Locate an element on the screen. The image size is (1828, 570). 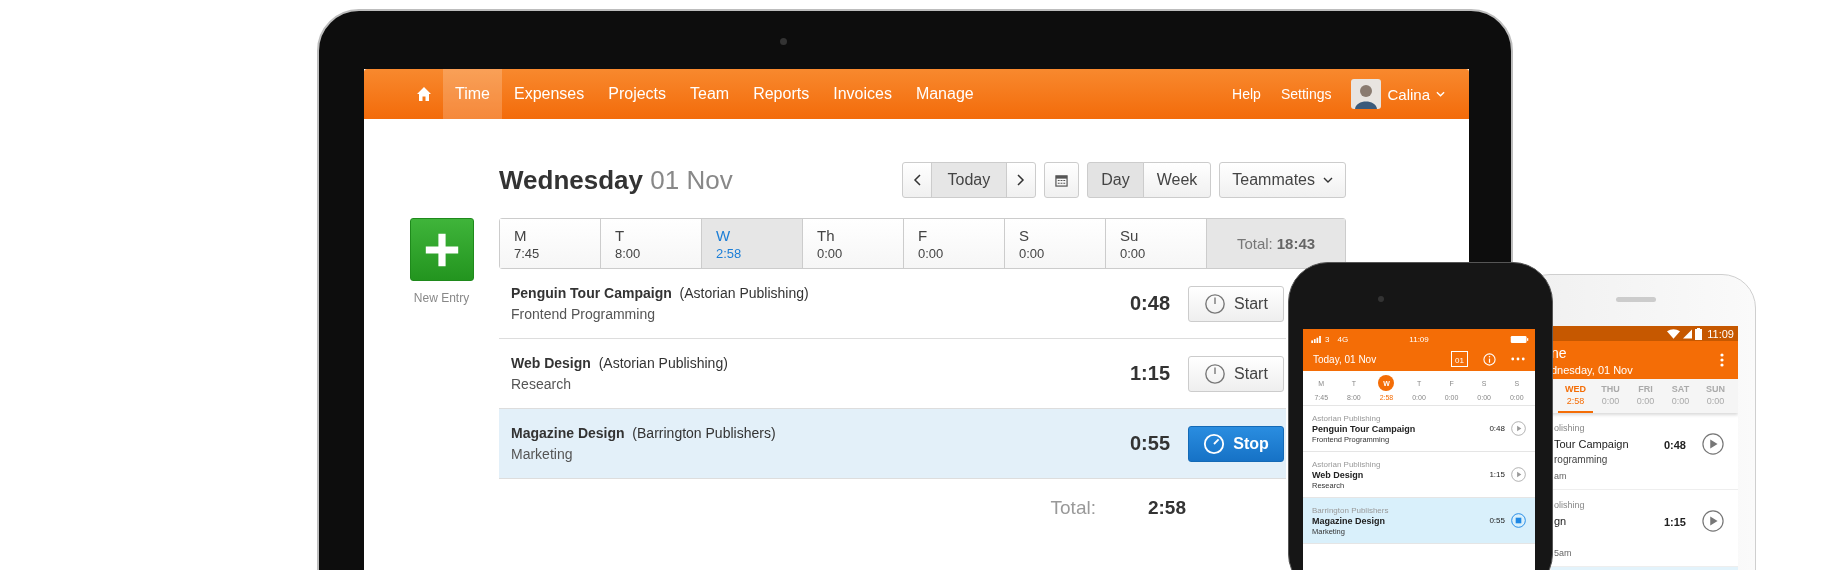
nav-tab: Team is located at coordinates (710, 94).